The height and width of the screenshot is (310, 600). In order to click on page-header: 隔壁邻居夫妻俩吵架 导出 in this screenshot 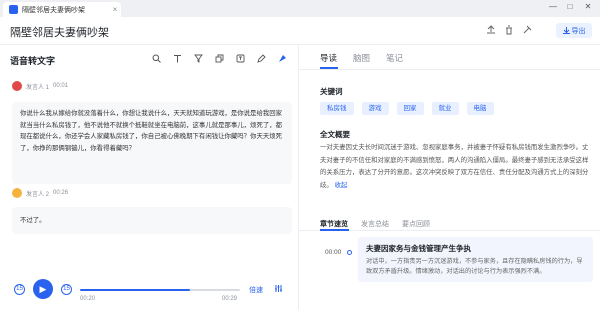, I will do `click(300, 31)`.